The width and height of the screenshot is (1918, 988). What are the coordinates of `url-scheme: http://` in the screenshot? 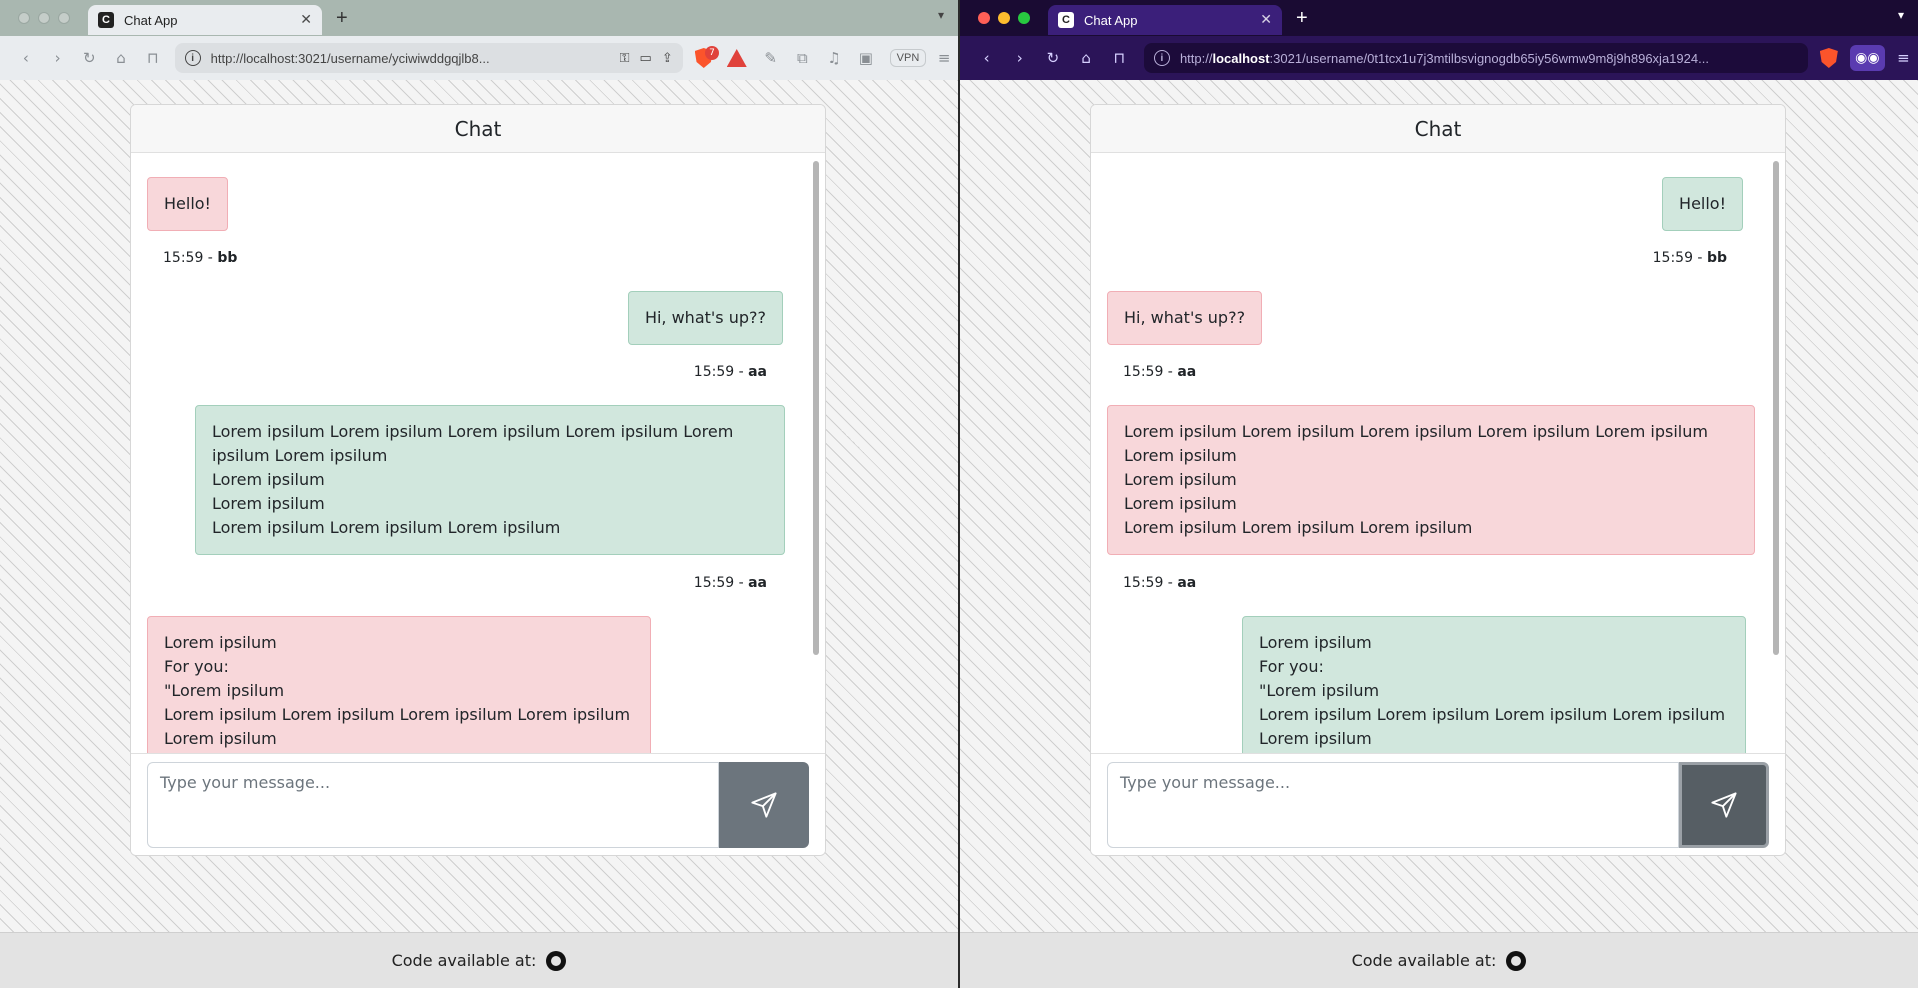 It's located at (1196, 58).